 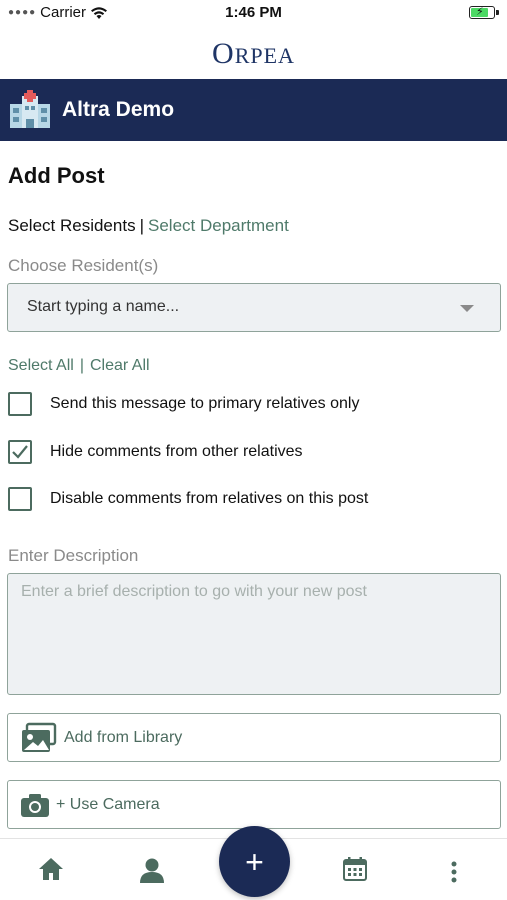 What do you see at coordinates (120, 365) in the screenshot?
I see `clear-all-link: Clear All` at bounding box center [120, 365].